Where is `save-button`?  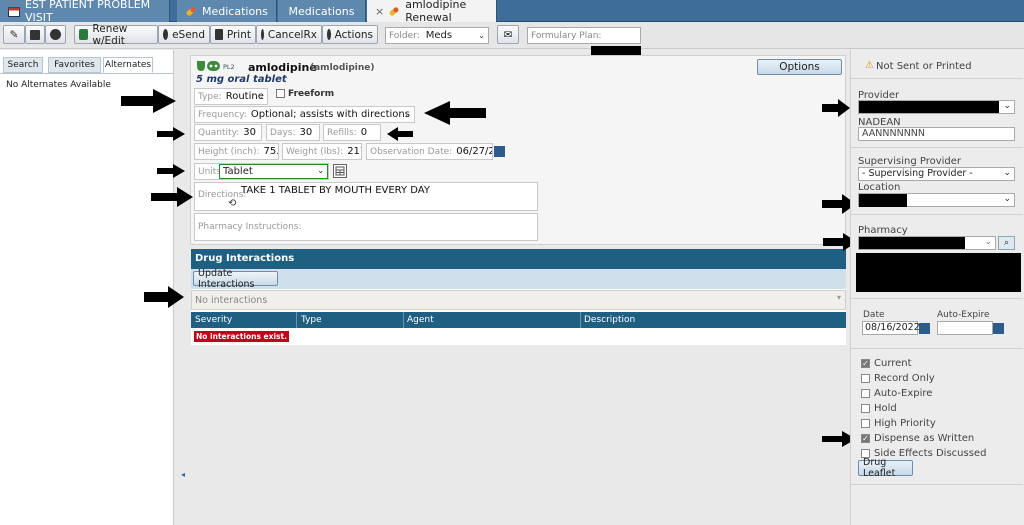
save-button is located at coordinates (35, 34).